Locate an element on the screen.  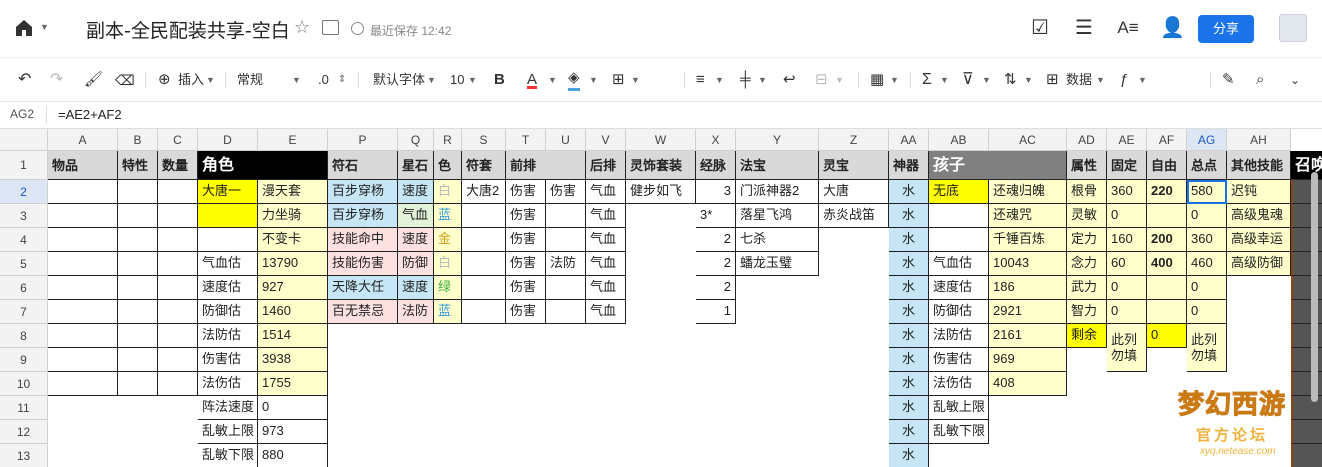
column-header-ad: AD is located at coordinates (1087, 140).